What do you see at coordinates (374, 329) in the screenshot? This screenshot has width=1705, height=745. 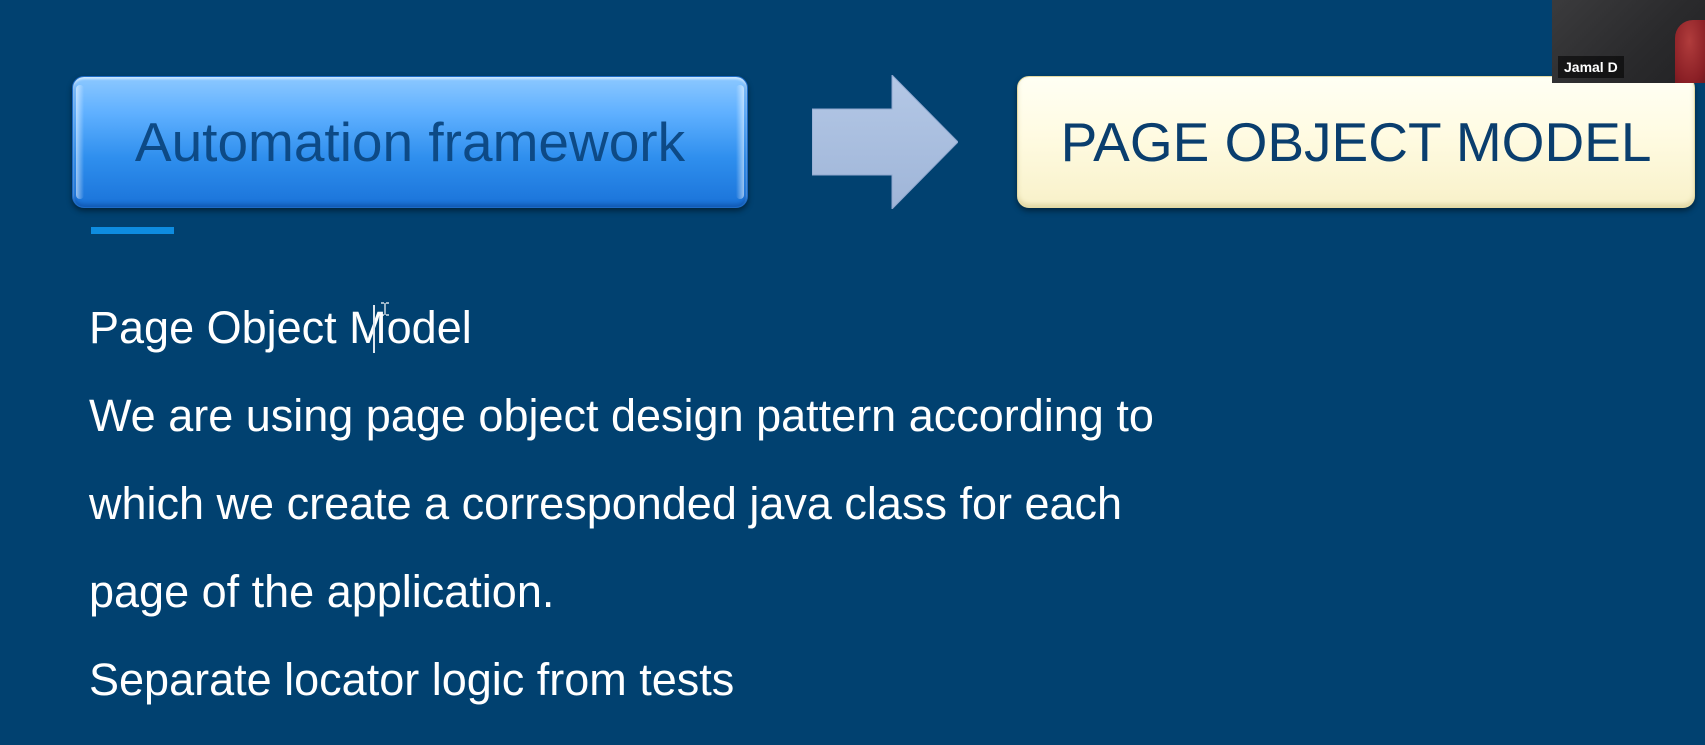 I see `text-caret` at bounding box center [374, 329].